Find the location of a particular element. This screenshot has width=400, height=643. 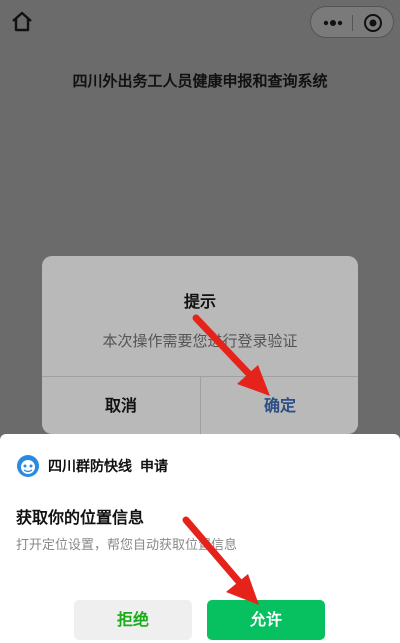

allow-button: 允许 is located at coordinates (266, 620).